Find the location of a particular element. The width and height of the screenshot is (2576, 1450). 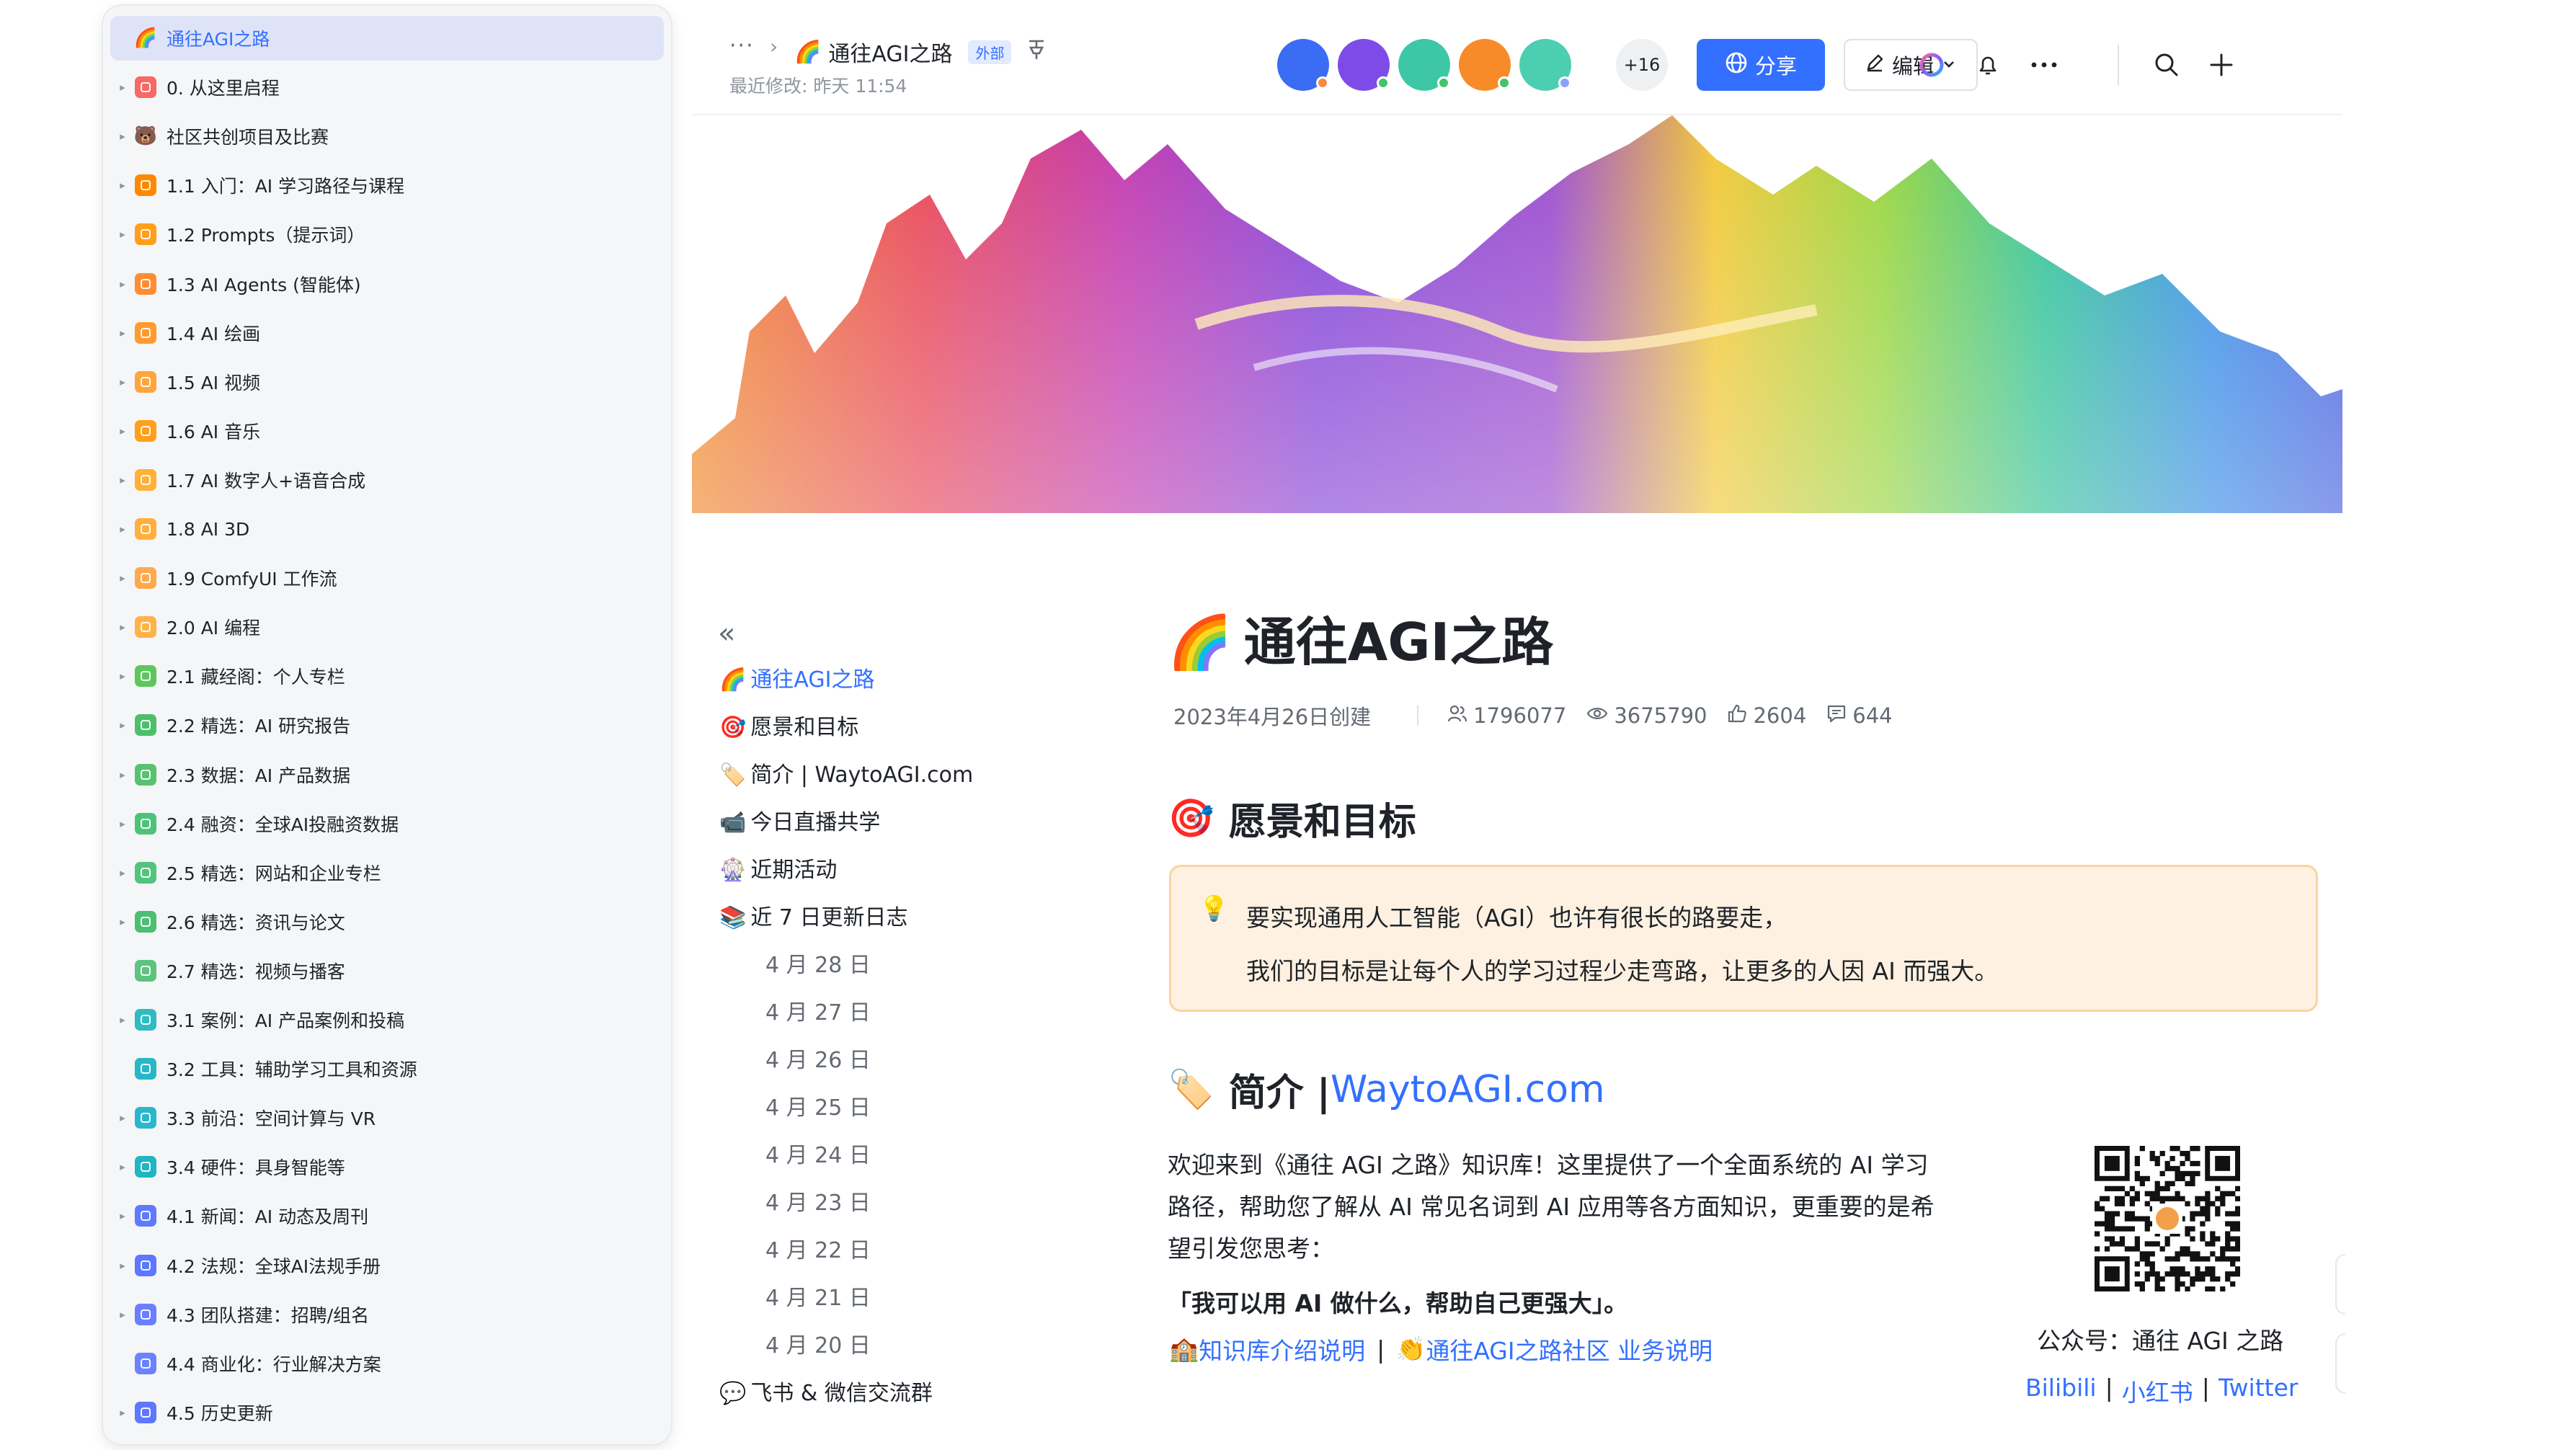

sidebar-item: ▸ 1.9 ComfyUI 工作流 is located at coordinates (387, 578).